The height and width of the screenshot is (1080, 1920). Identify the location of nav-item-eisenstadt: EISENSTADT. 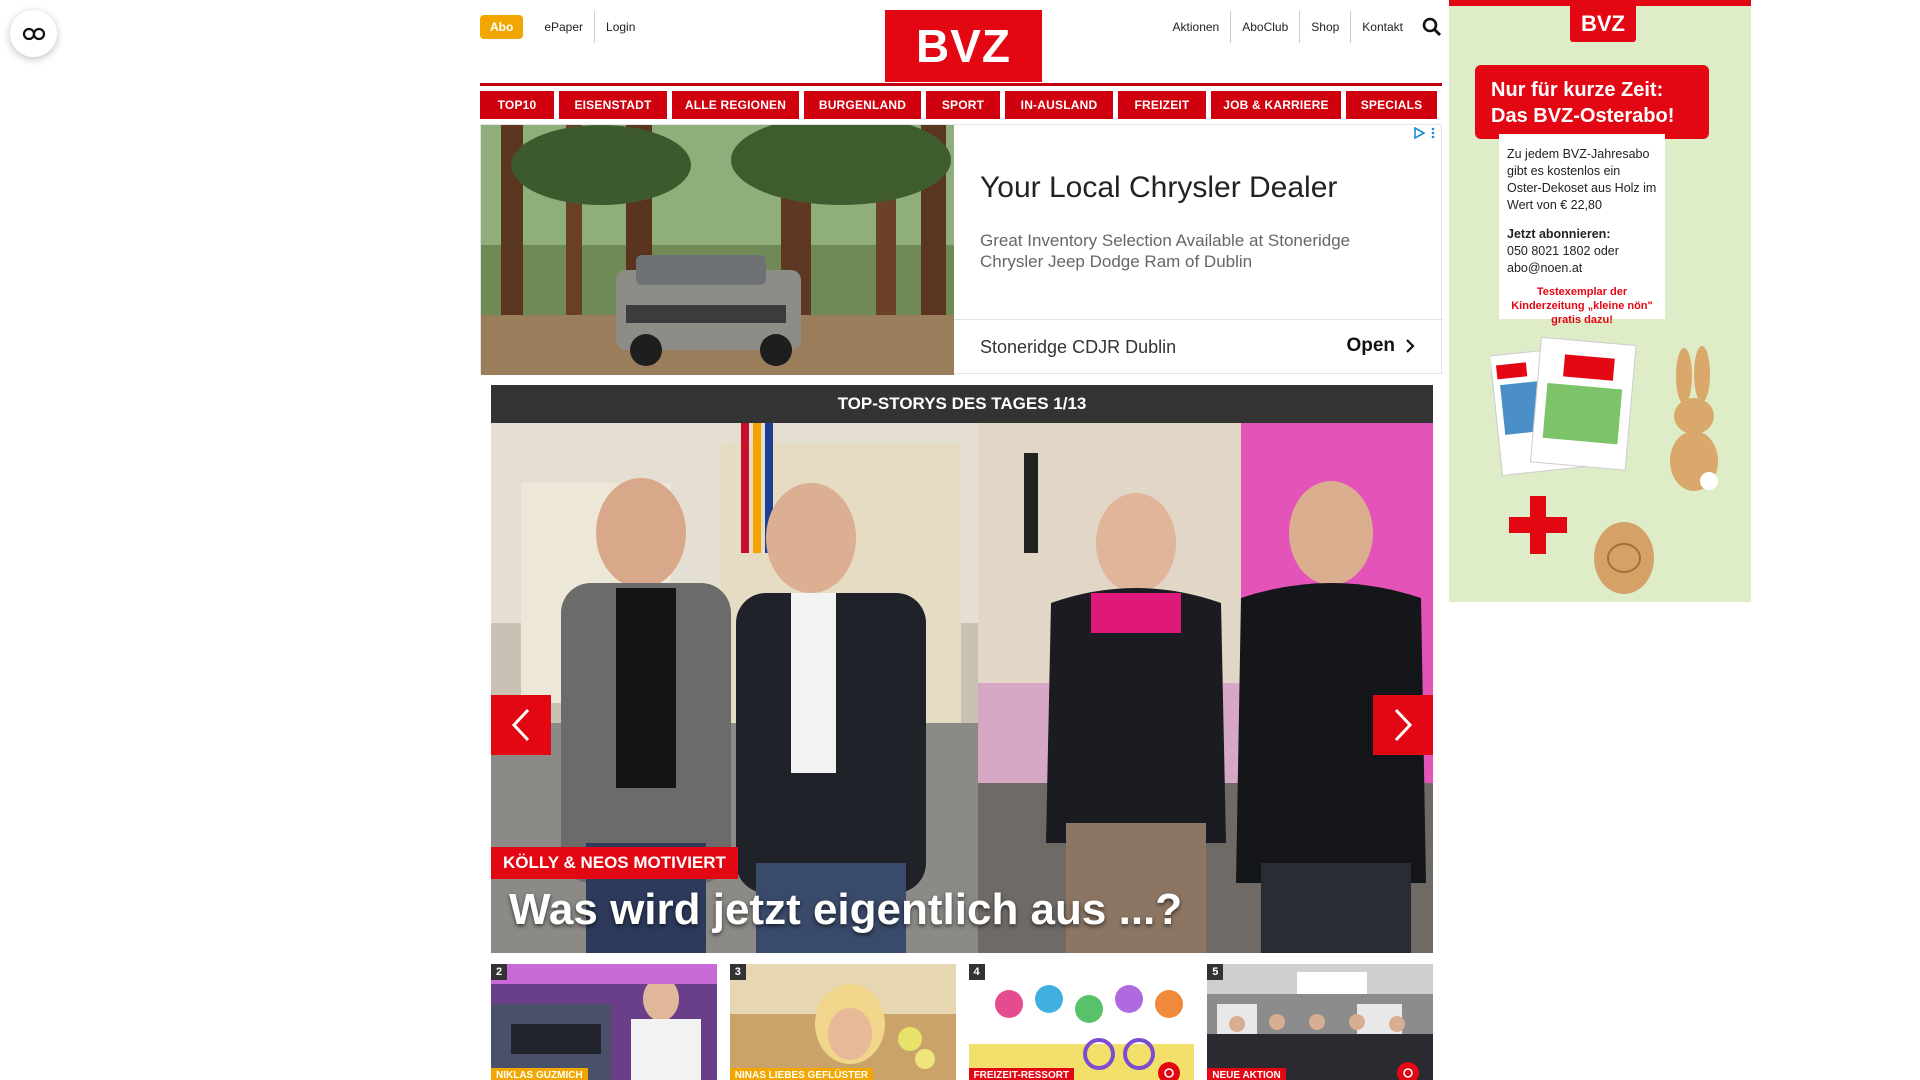
(613, 105).